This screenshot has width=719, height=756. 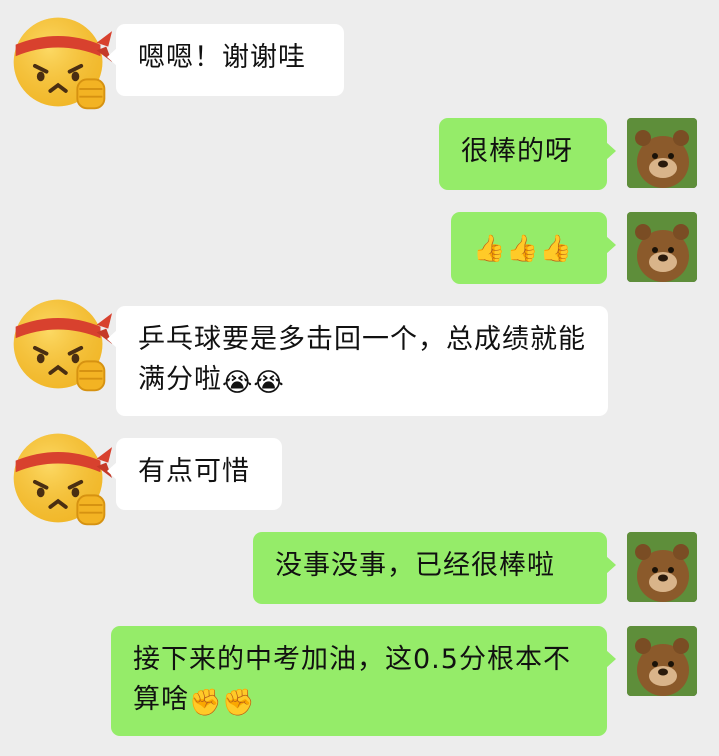 What do you see at coordinates (253, 383) in the screenshot?
I see `crying-emoji-icons: 😭😭` at bounding box center [253, 383].